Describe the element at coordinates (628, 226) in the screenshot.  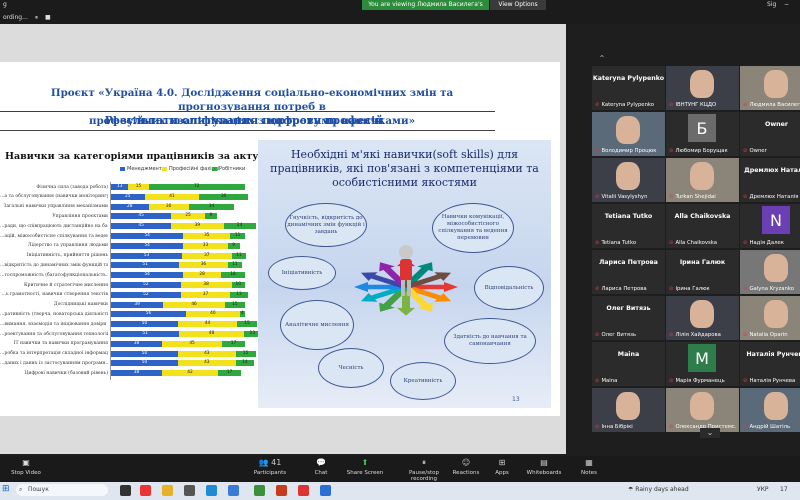
I see `participant-tile: Tetiana Tutko ⊘ Tetiana Tutko` at that location.